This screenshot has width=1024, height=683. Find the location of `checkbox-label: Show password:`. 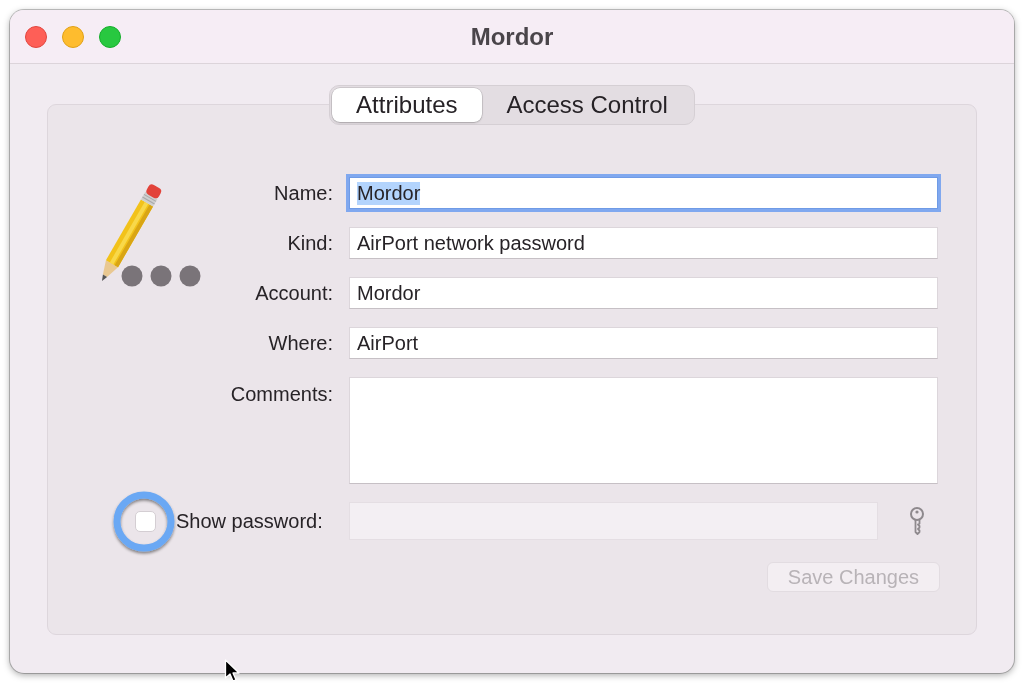

checkbox-label: Show password: is located at coordinates (249, 521).